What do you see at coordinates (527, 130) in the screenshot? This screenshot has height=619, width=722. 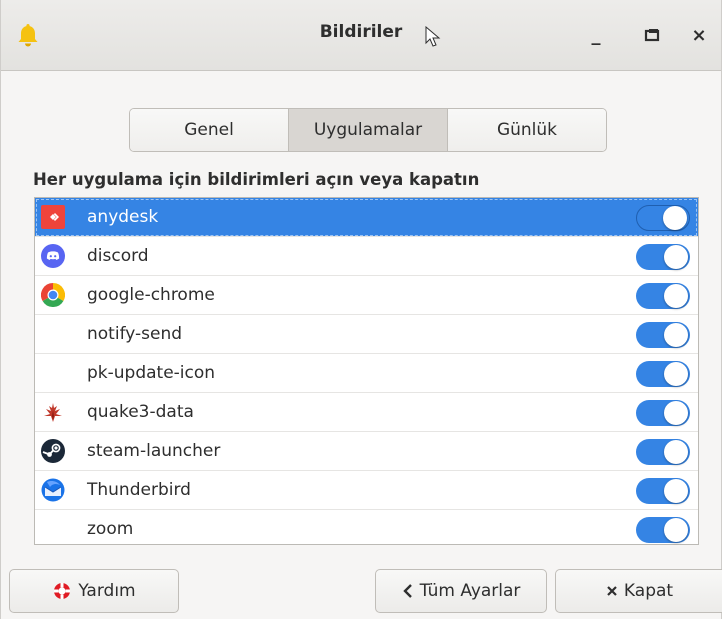 I see `tab-log: Günlük` at bounding box center [527, 130].